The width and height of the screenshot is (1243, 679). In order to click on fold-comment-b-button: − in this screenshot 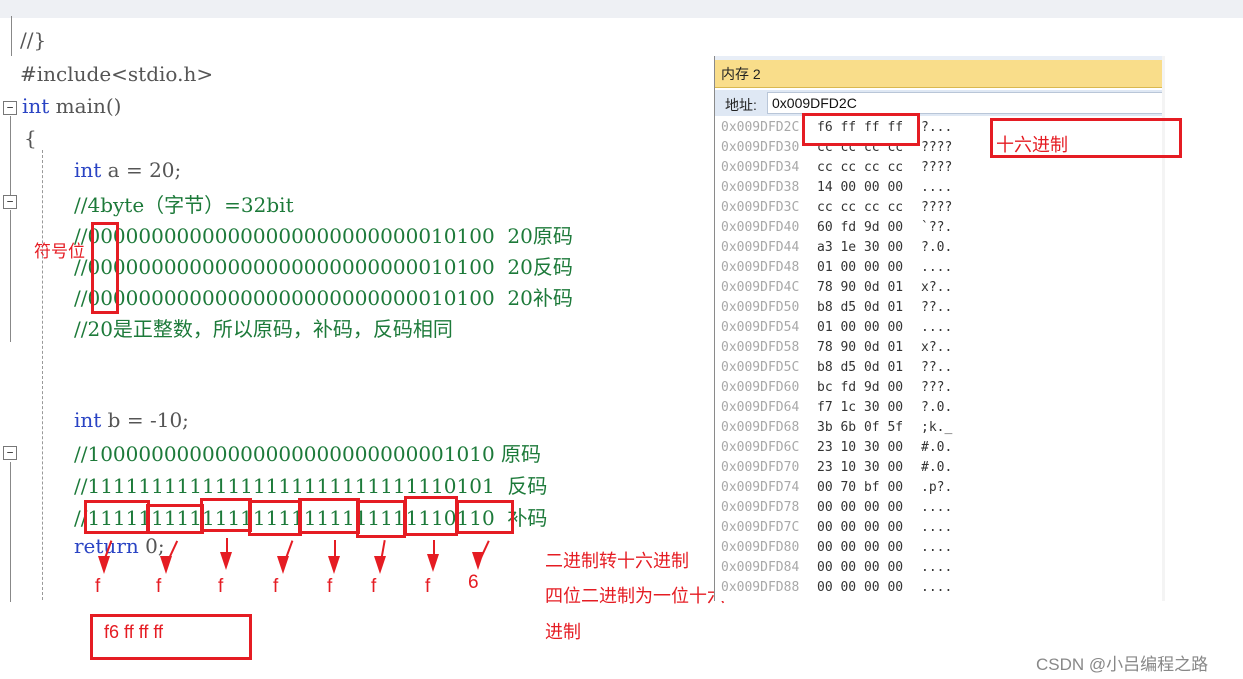, I will do `click(10, 453)`.